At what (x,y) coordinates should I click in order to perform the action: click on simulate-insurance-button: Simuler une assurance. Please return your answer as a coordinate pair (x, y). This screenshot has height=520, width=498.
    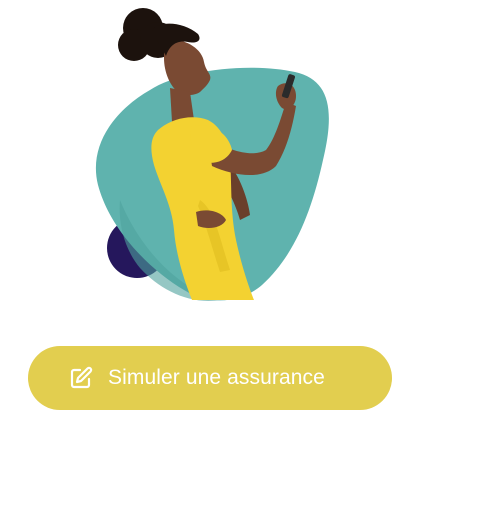
    Looking at the image, I should click on (210, 378).